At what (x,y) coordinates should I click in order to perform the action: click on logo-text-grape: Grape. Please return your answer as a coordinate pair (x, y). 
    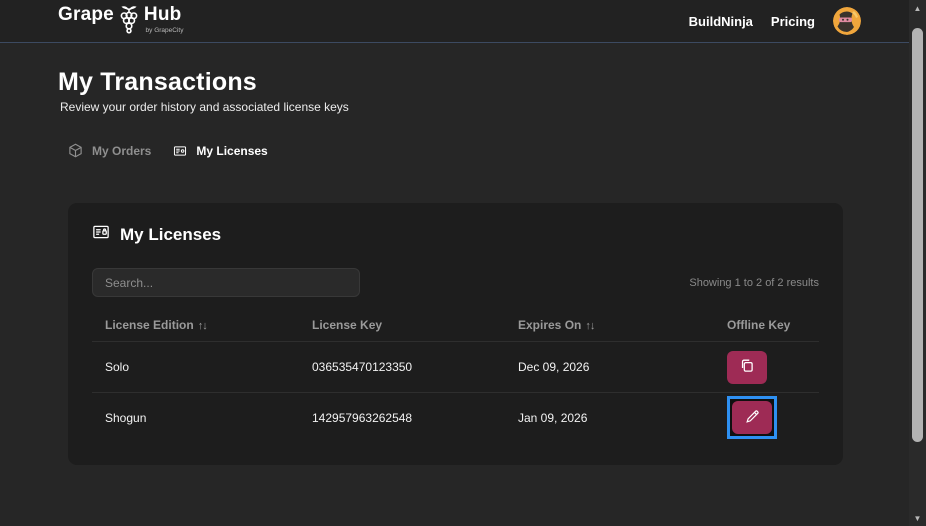
    Looking at the image, I should click on (86, 14).